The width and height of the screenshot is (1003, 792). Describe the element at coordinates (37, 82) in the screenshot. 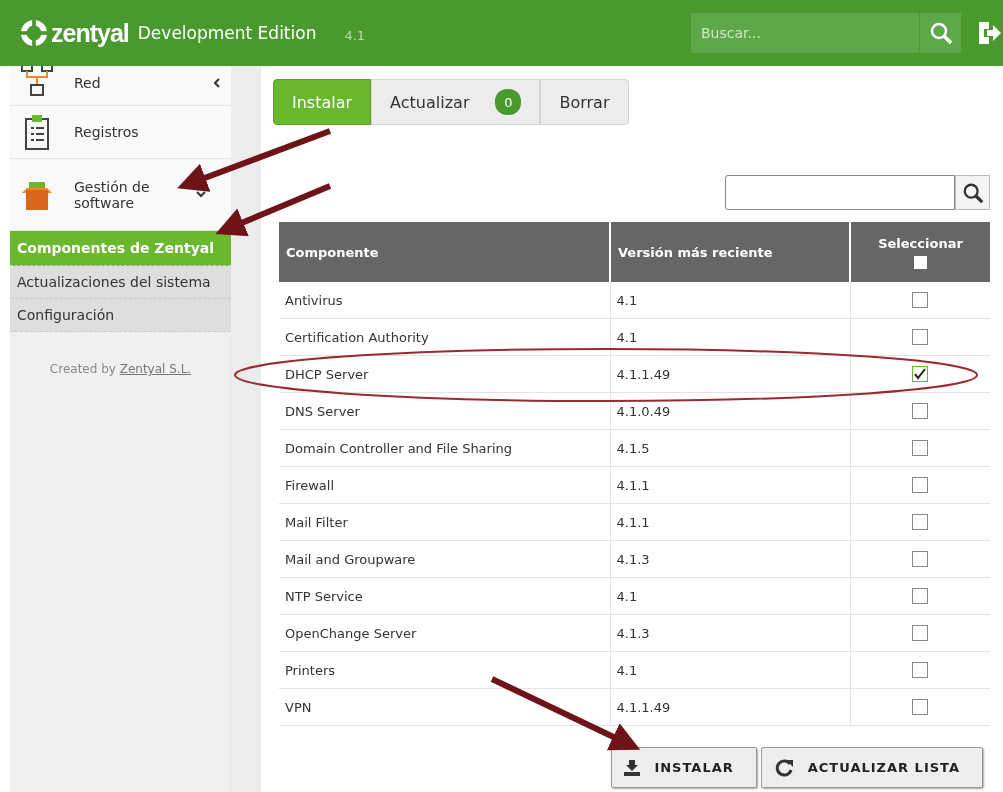

I see `network-icon` at that location.